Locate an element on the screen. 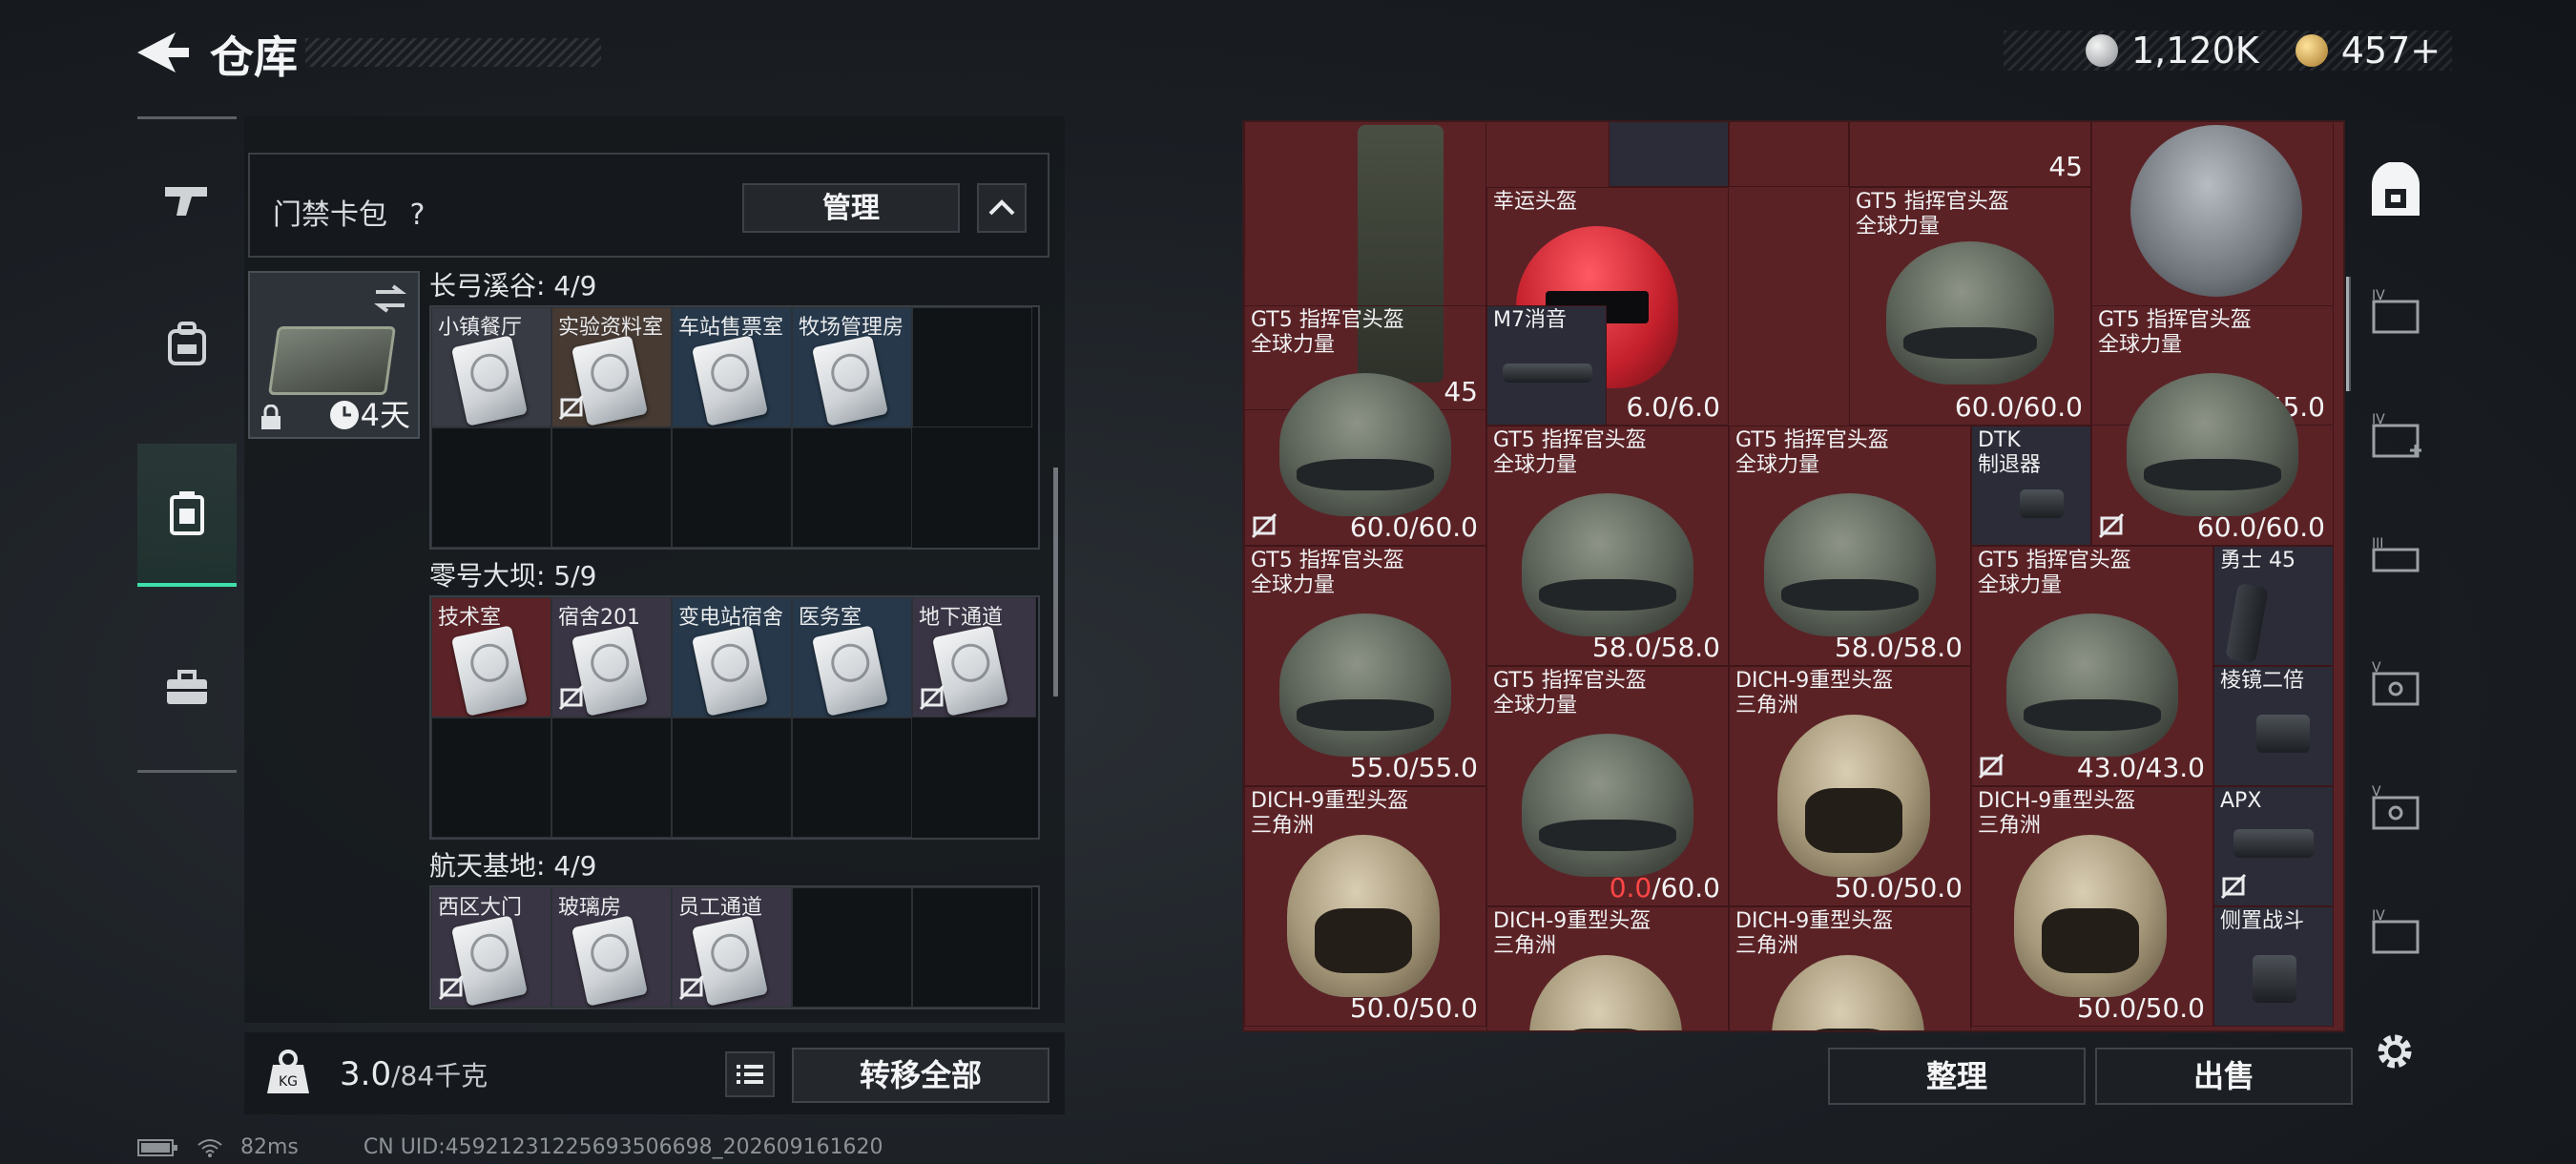 This screenshot has height=1164, width=2576. item-cell: 侧置战斗 is located at coordinates (2273, 967).